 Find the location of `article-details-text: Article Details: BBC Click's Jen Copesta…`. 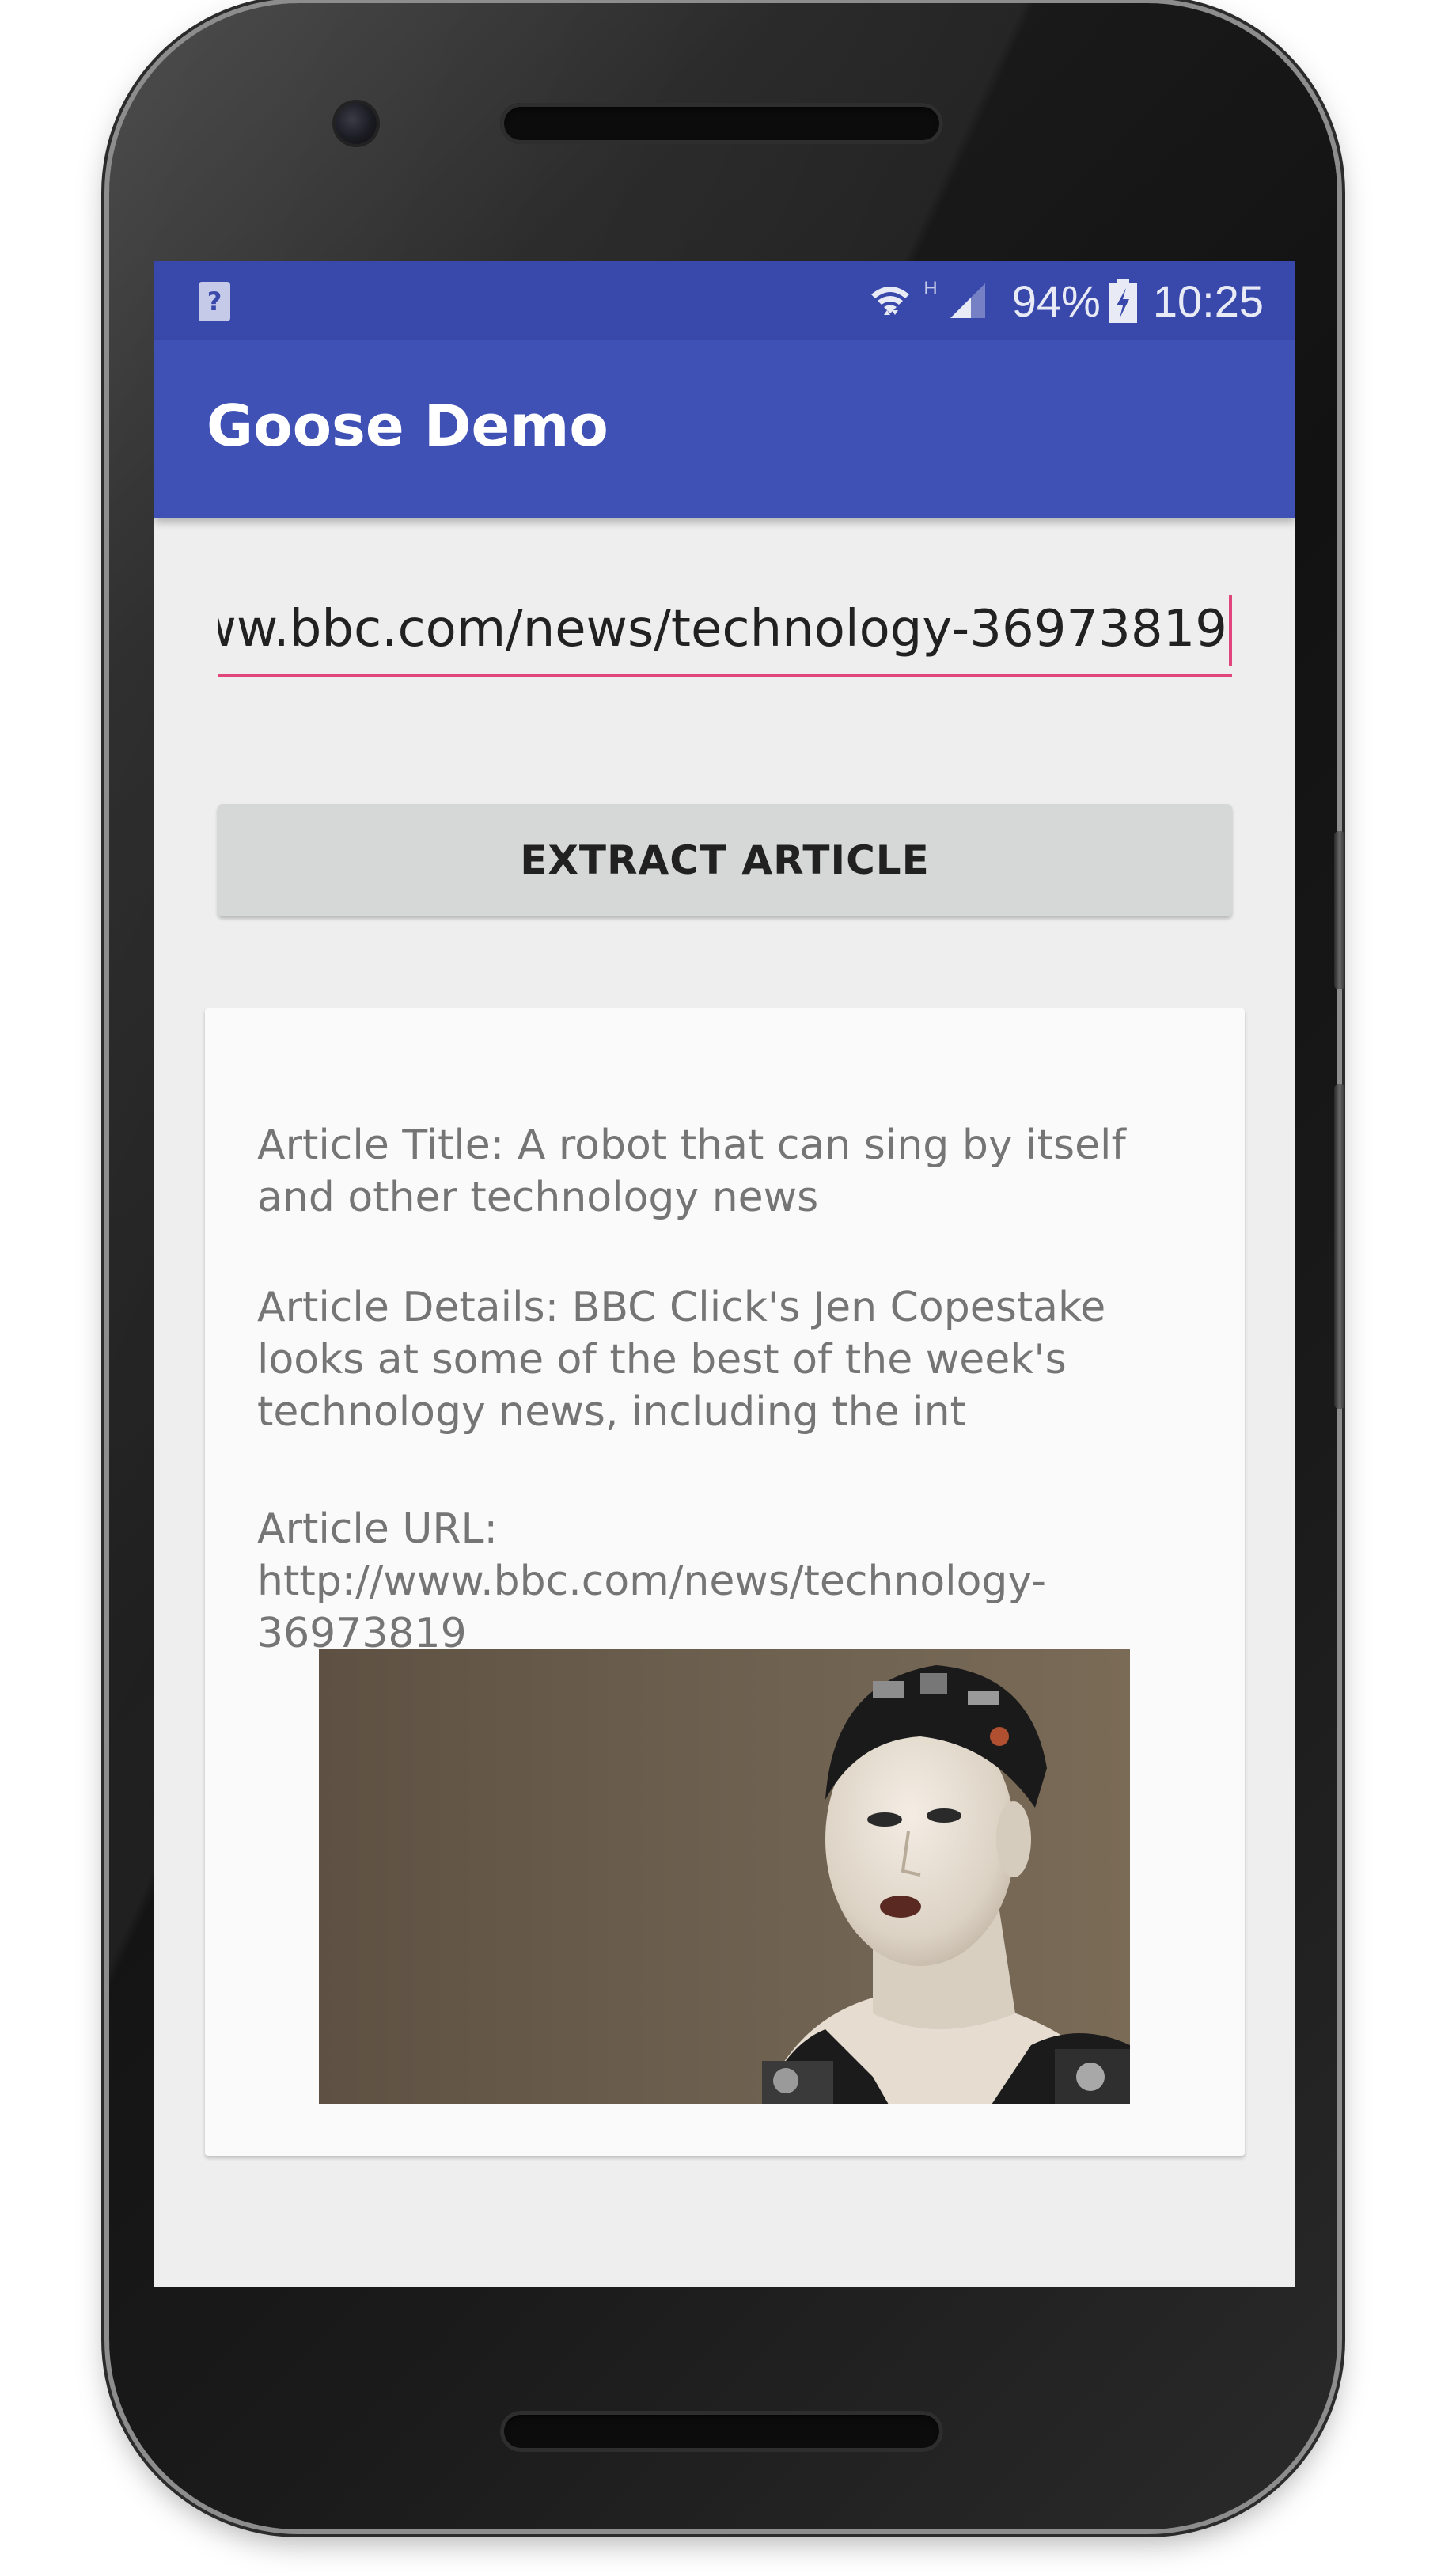

article-details-text: Article Details: BBC Click's Jen Copesta… is located at coordinates (681, 1360).